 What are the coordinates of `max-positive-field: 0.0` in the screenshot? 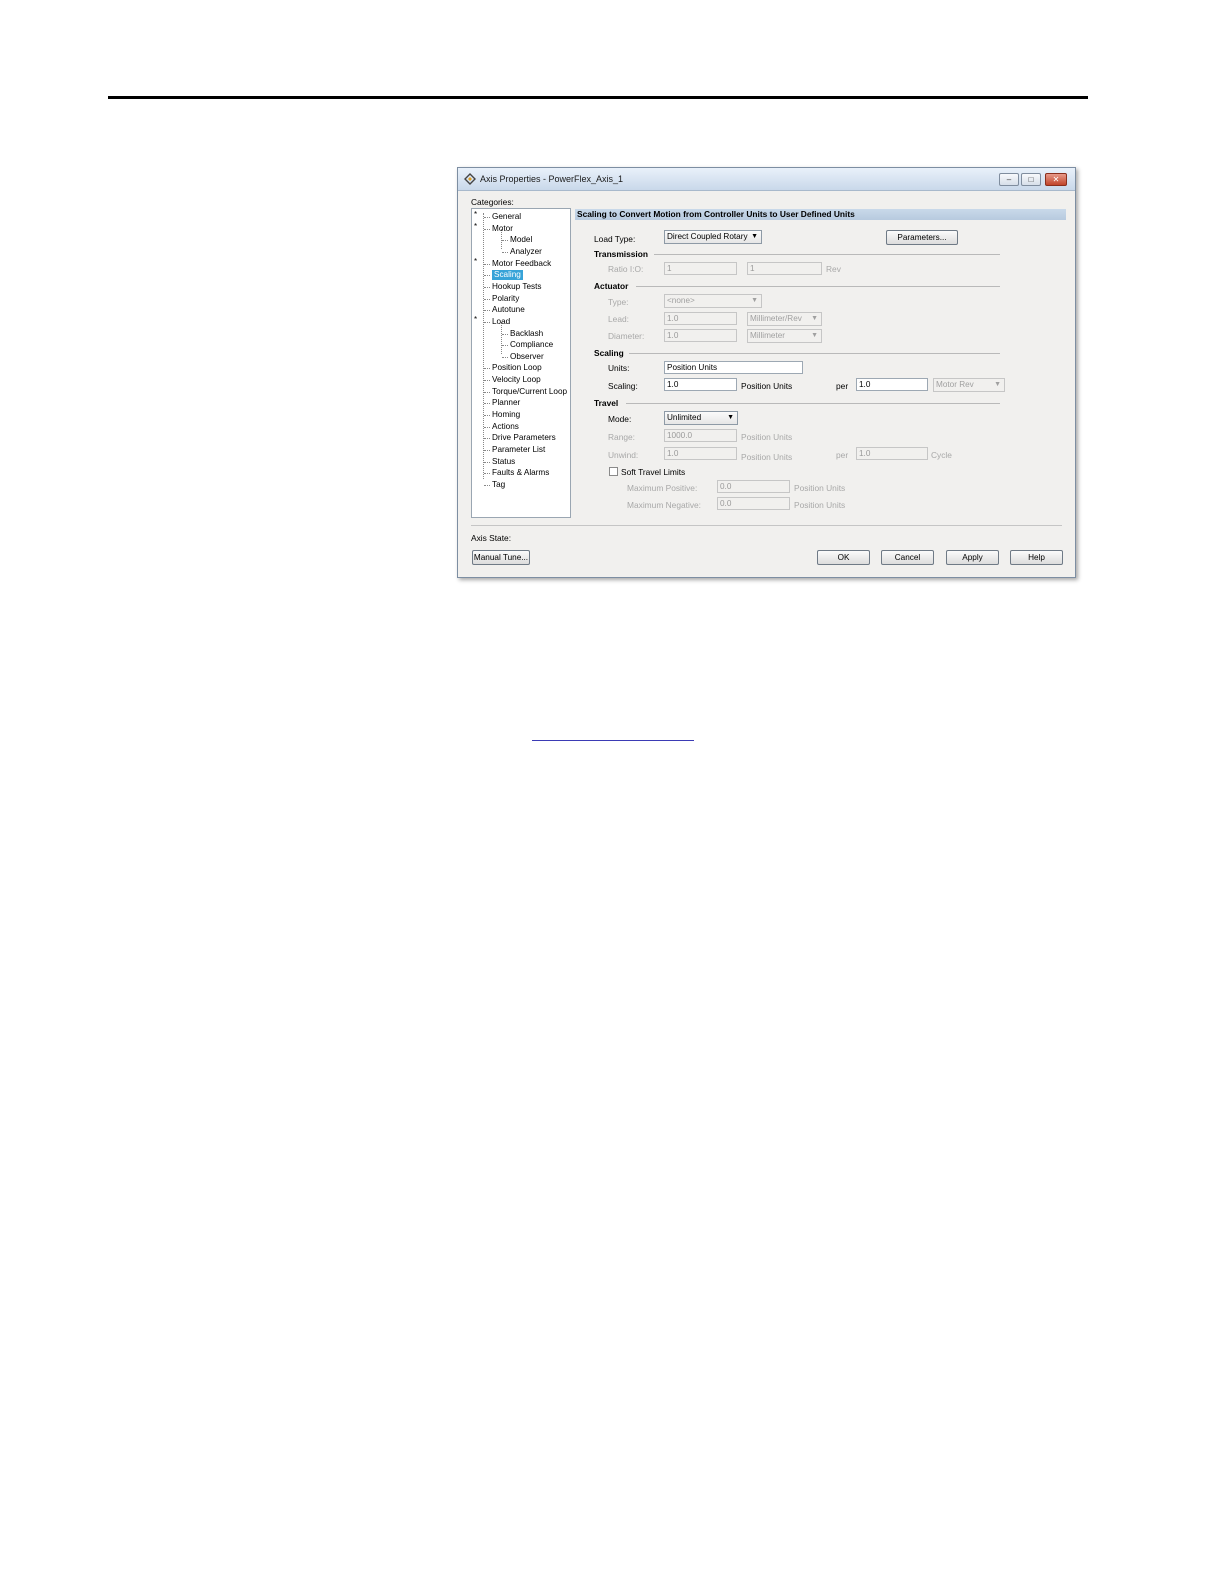 It's located at (753, 486).